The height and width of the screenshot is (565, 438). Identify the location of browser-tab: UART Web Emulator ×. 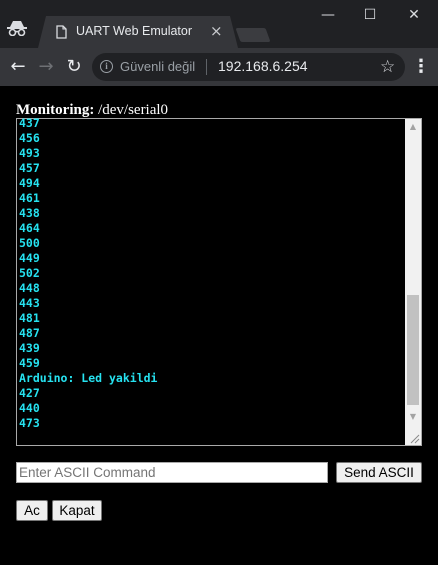
(138, 32).